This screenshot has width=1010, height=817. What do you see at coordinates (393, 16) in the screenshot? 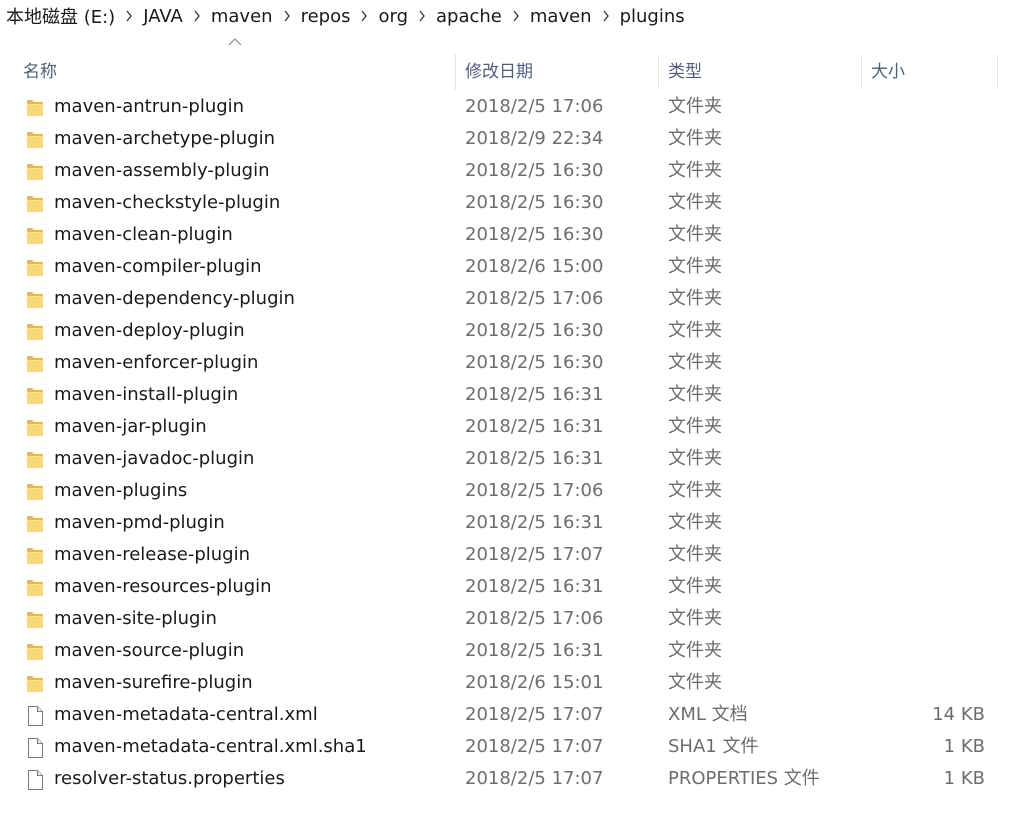
I see `breadcrumb-item: org` at bounding box center [393, 16].